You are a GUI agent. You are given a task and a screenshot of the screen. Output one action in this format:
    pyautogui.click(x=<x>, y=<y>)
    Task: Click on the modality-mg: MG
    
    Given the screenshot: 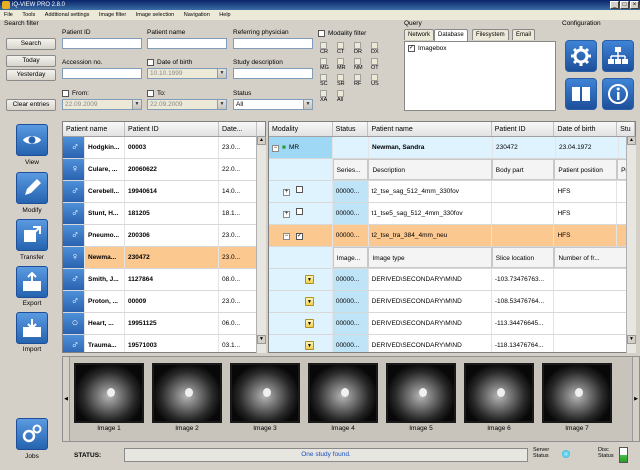 What is the action you would take?
    pyautogui.click(x=328, y=64)
    